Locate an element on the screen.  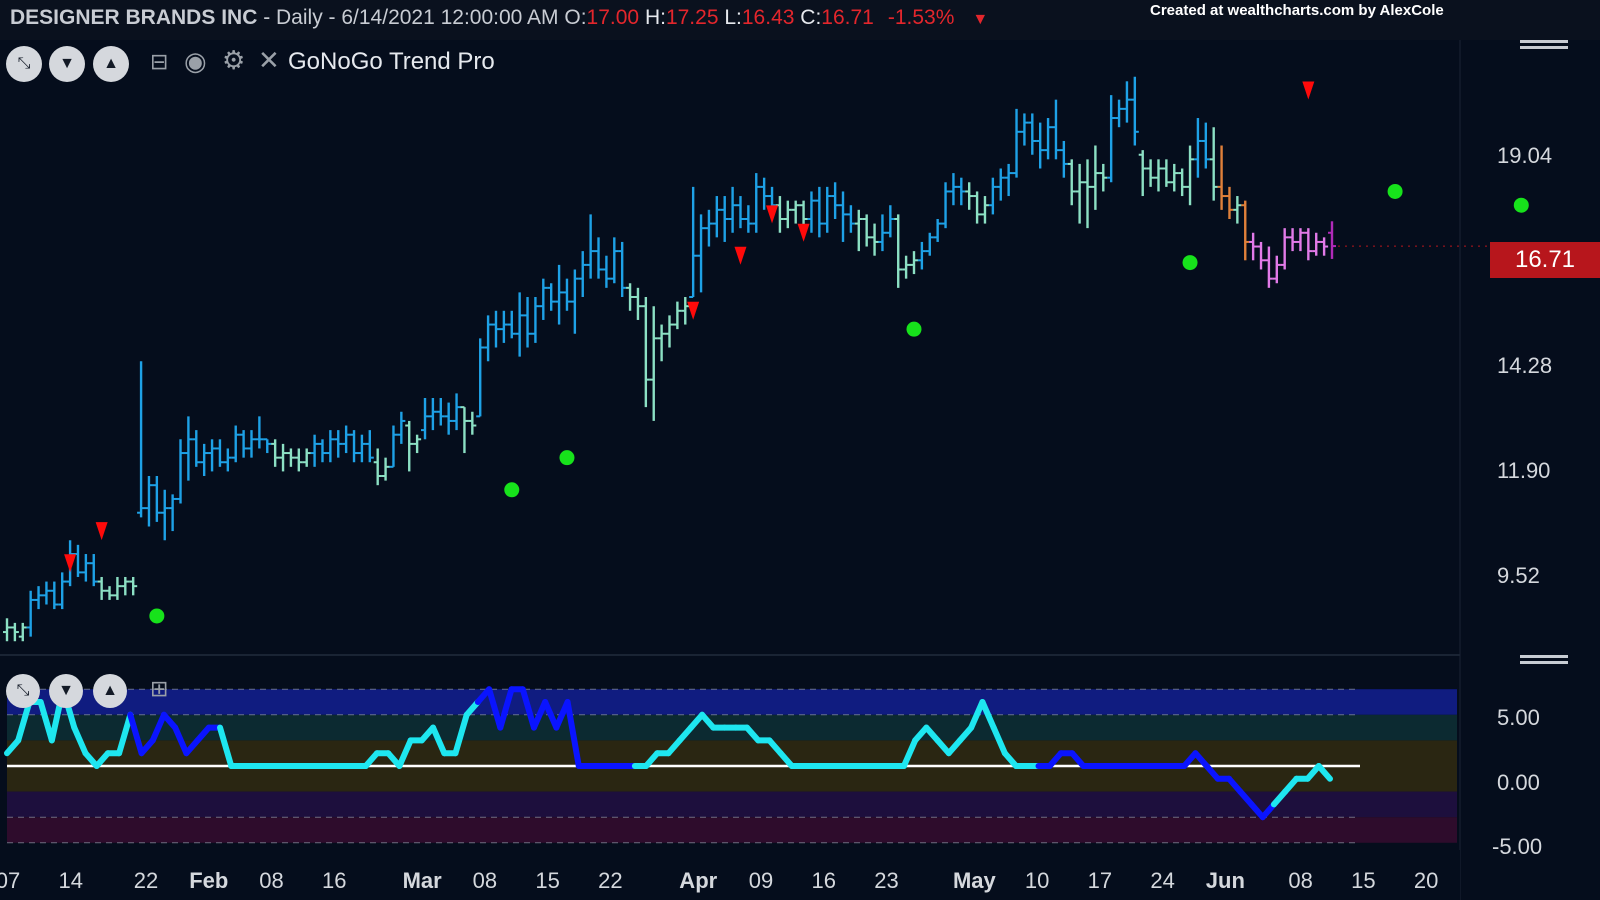
oscillator-tick-label: -5.00 is located at coordinates (1517, 846).